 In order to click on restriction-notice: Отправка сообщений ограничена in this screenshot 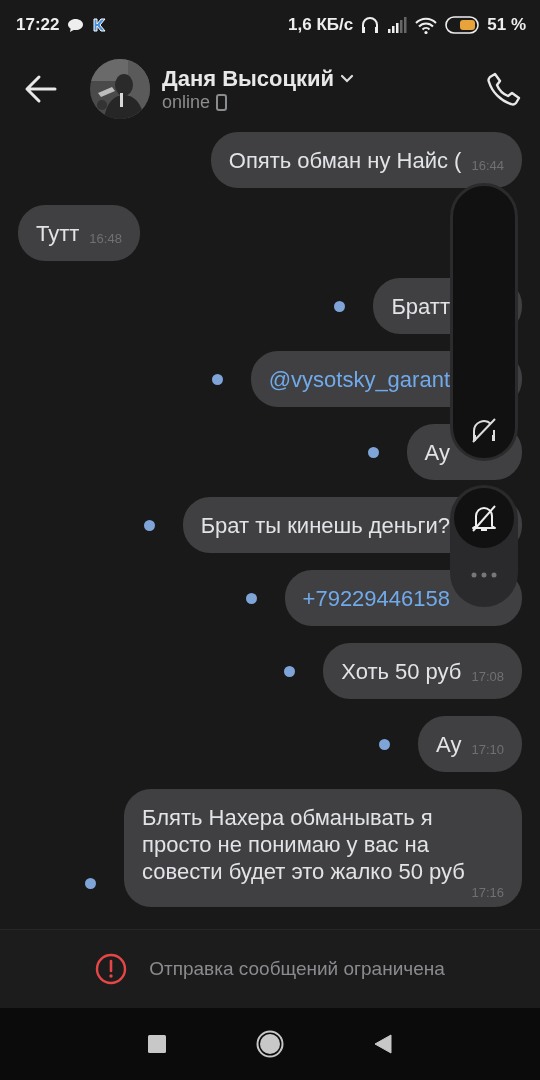, I will do `click(297, 969)`.